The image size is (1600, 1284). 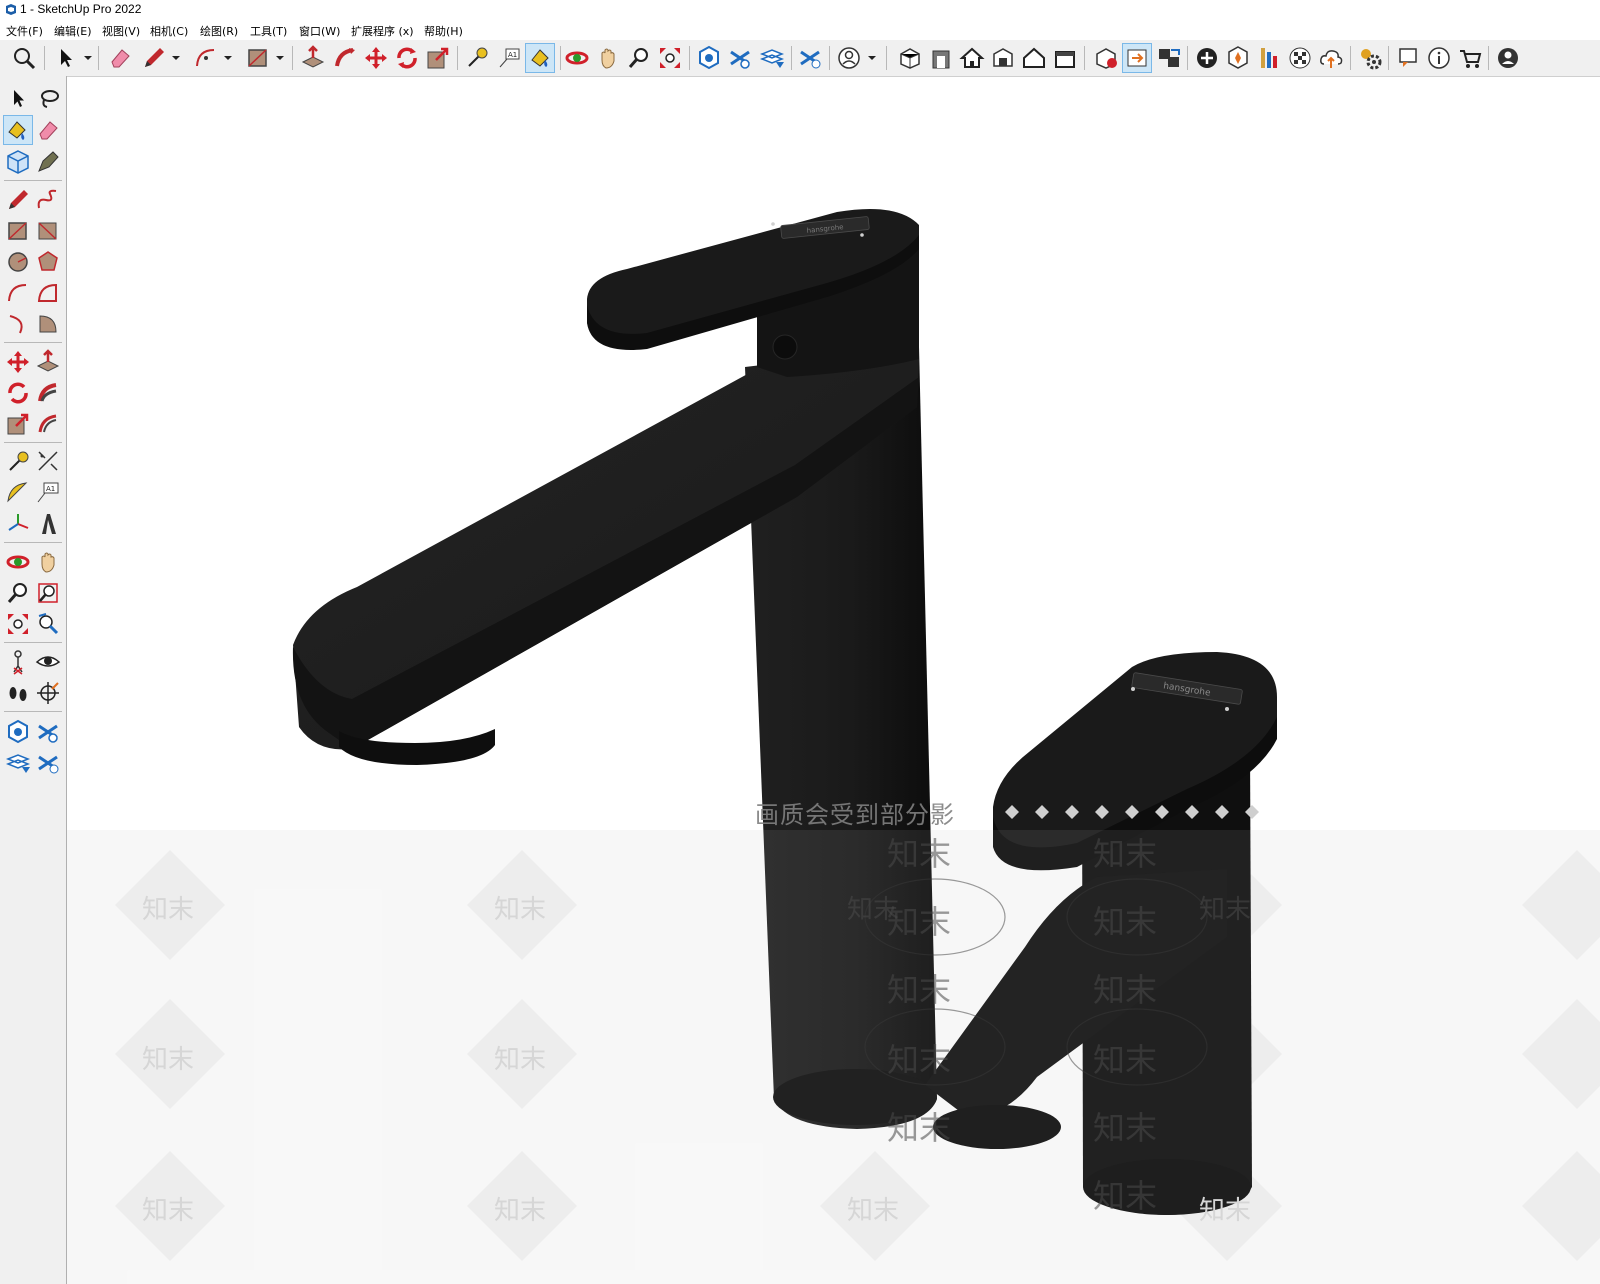 I want to click on warehouse-icon, so click(x=1106, y=58).